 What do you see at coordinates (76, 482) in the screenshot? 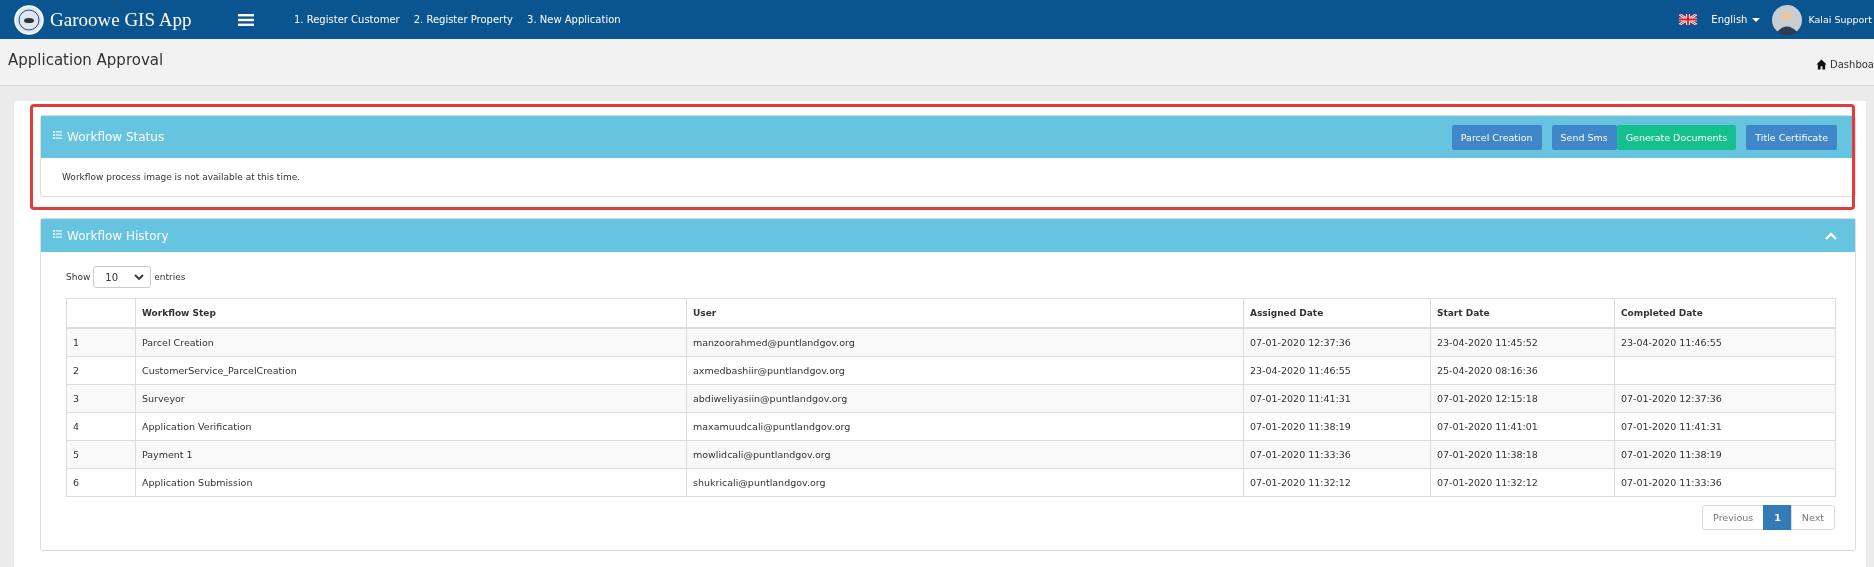
I see `table-cell: 6` at bounding box center [76, 482].